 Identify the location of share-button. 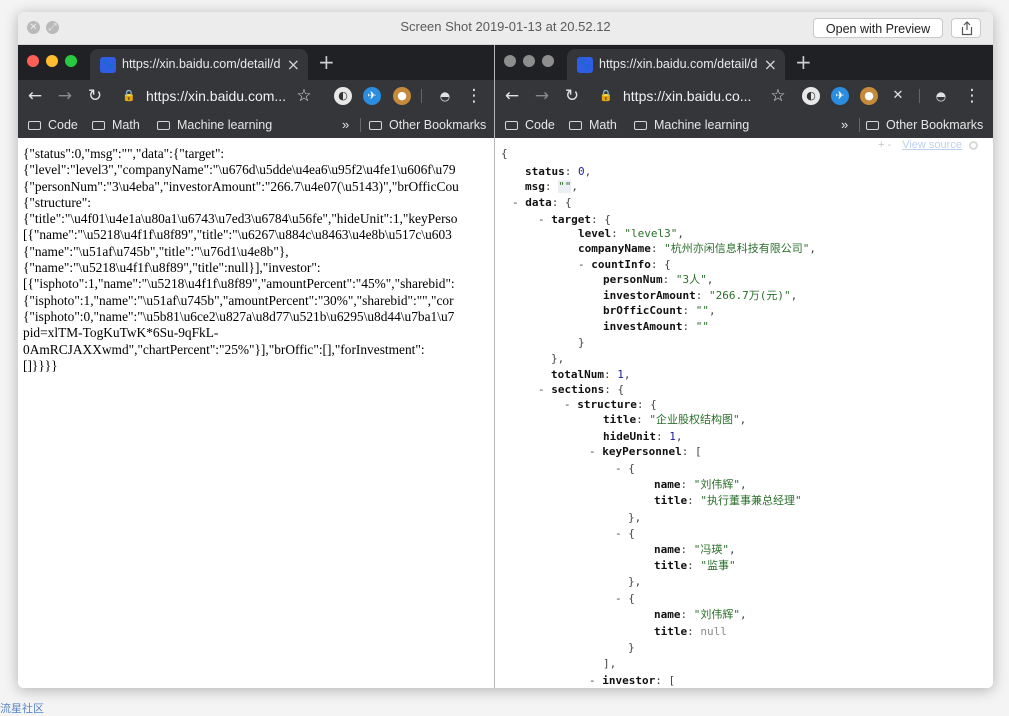
(966, 28).